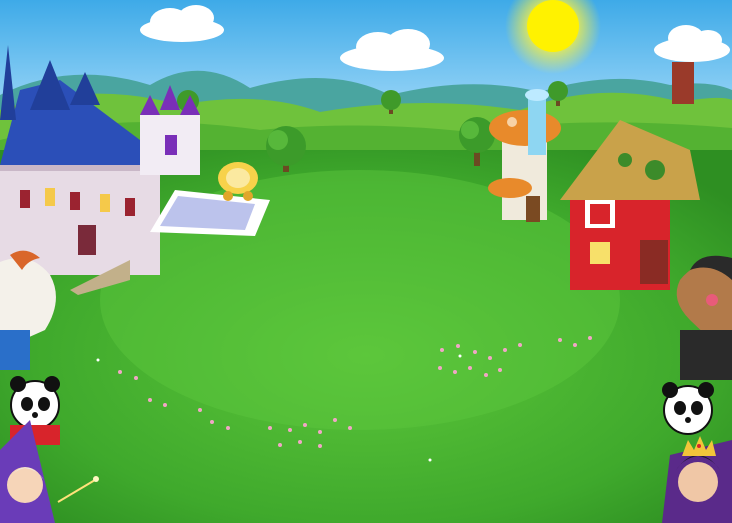 This screenshot has height=523, width=732. What do you see at coordinates (537, 122) in the screenshot?
I see `waterfall-icon` at bounding box center [537, 122].